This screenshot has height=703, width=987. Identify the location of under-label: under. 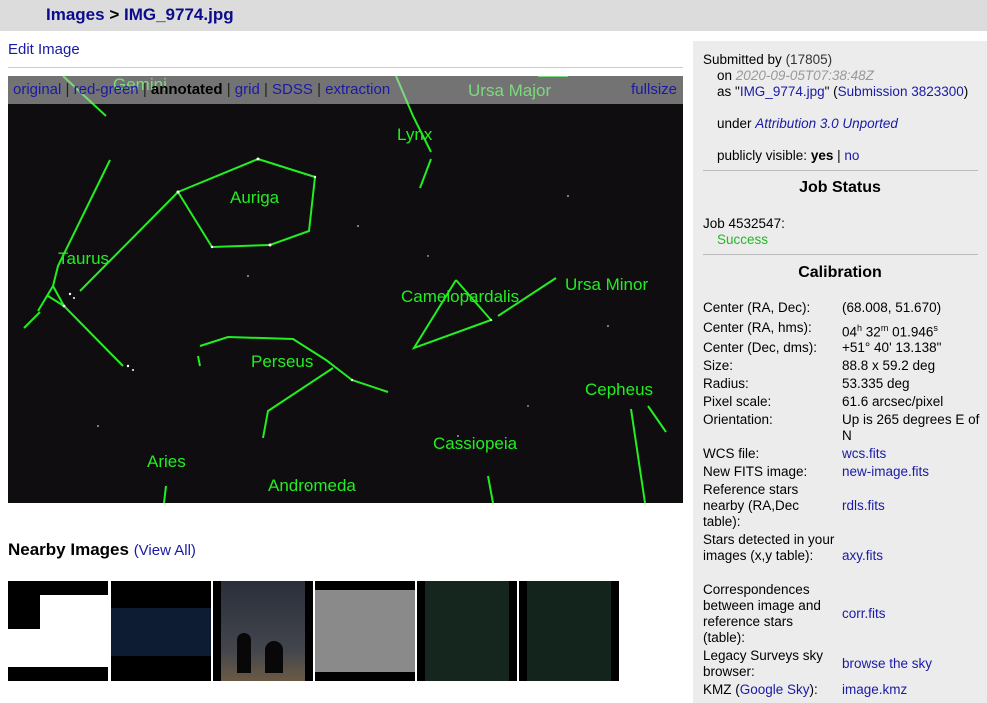
(734, 123).